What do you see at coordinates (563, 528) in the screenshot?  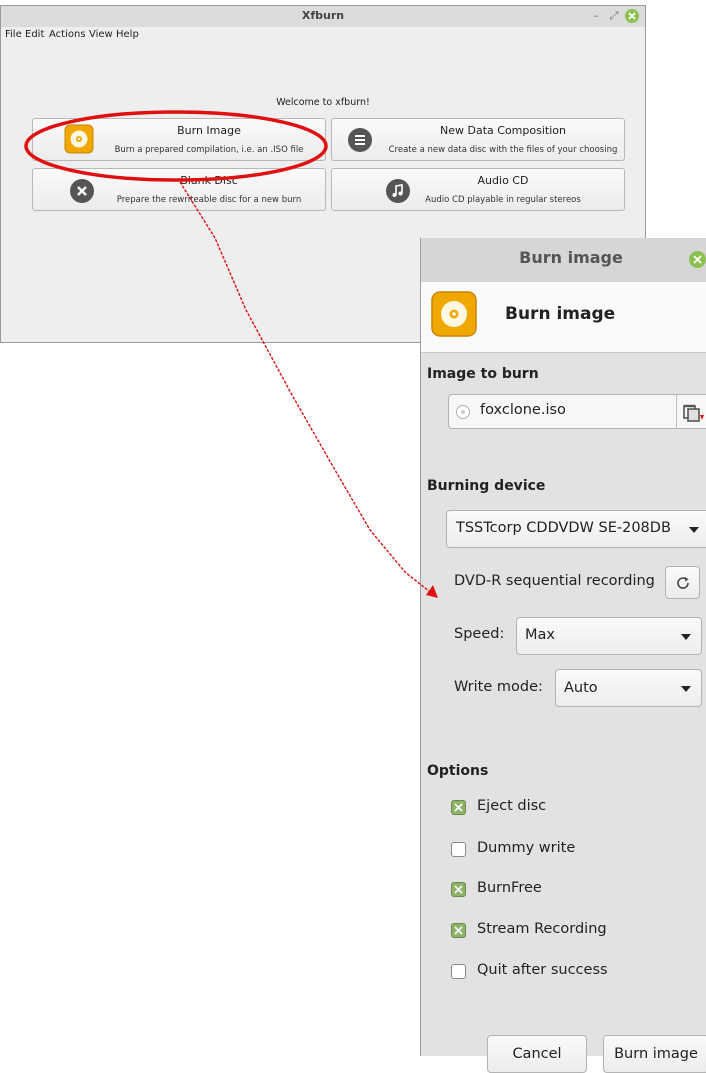 I see `device-name: TSSTcorp CDDVDW SE-208DB` at bounding box center [563, 528].